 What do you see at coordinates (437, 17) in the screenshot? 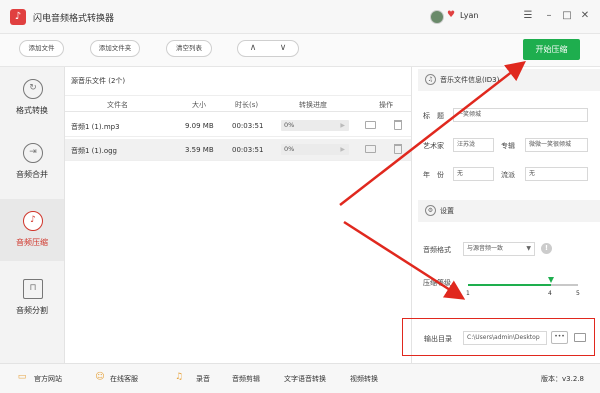
I see `avatar` at bounding box center [437, 17].